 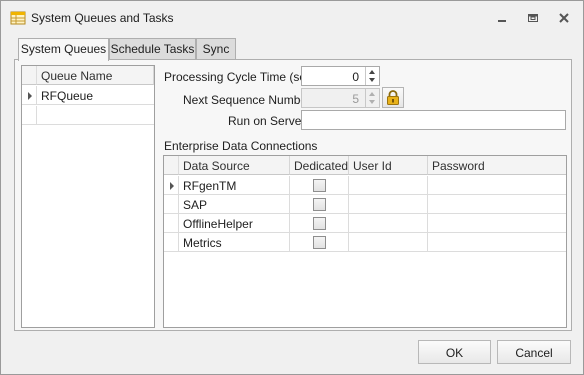 I want to click on title-bar: System Queues and Tasks, so click(x=292, y=18).